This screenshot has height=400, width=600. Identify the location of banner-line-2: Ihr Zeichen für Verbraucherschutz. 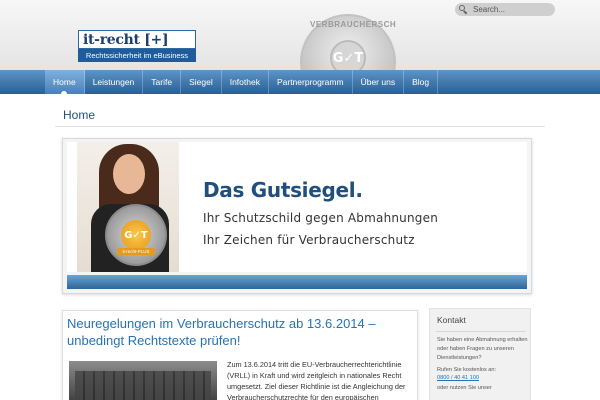
(309, 240).